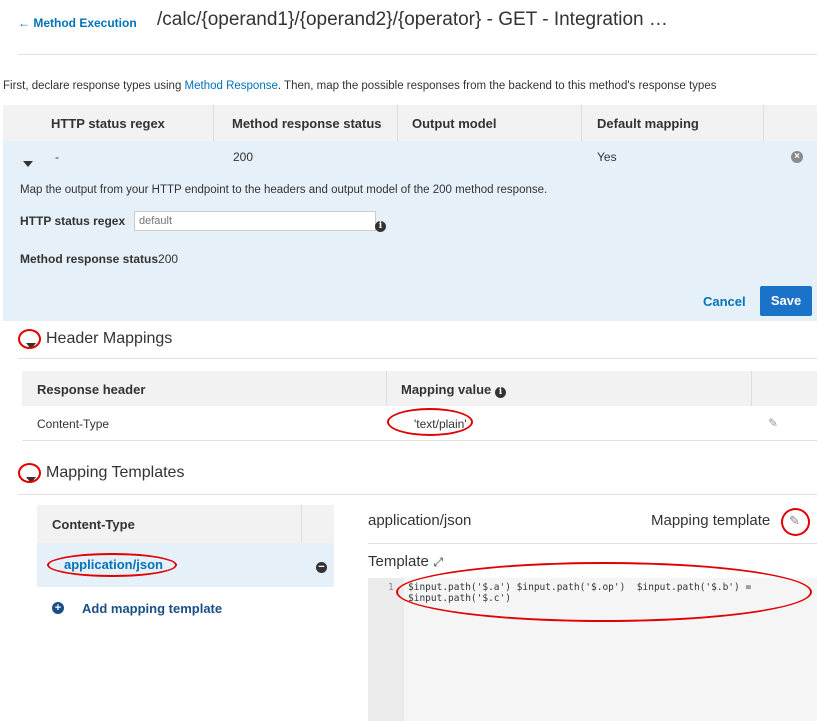 The image size is (817, 721). Describe the element at coordinates (94, 86) in the screenshot. I see `intro-text-before: First, declare response types using` at that location.